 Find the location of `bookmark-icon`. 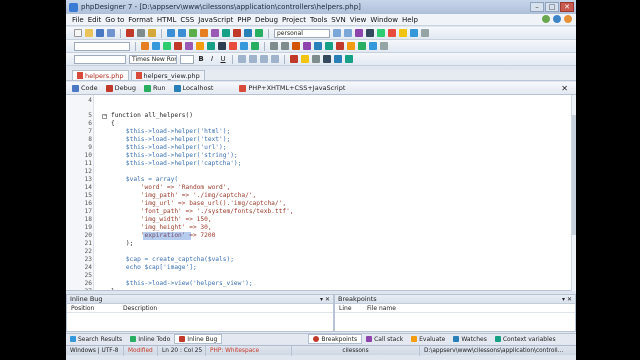

bookmark-icon is located at coordinates (215, 33).